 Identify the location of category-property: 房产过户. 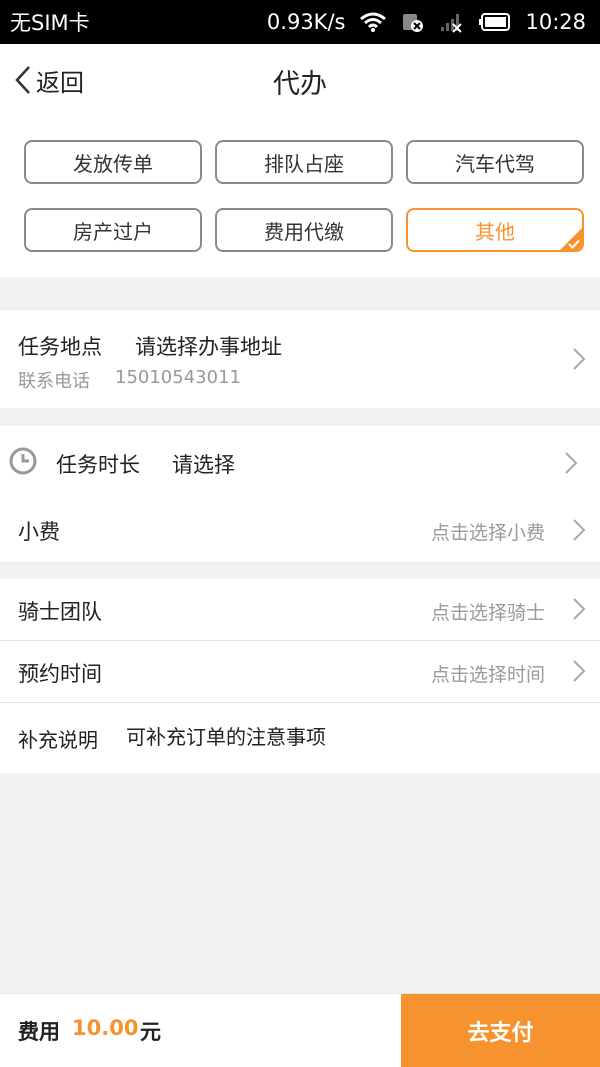
(113, 230).